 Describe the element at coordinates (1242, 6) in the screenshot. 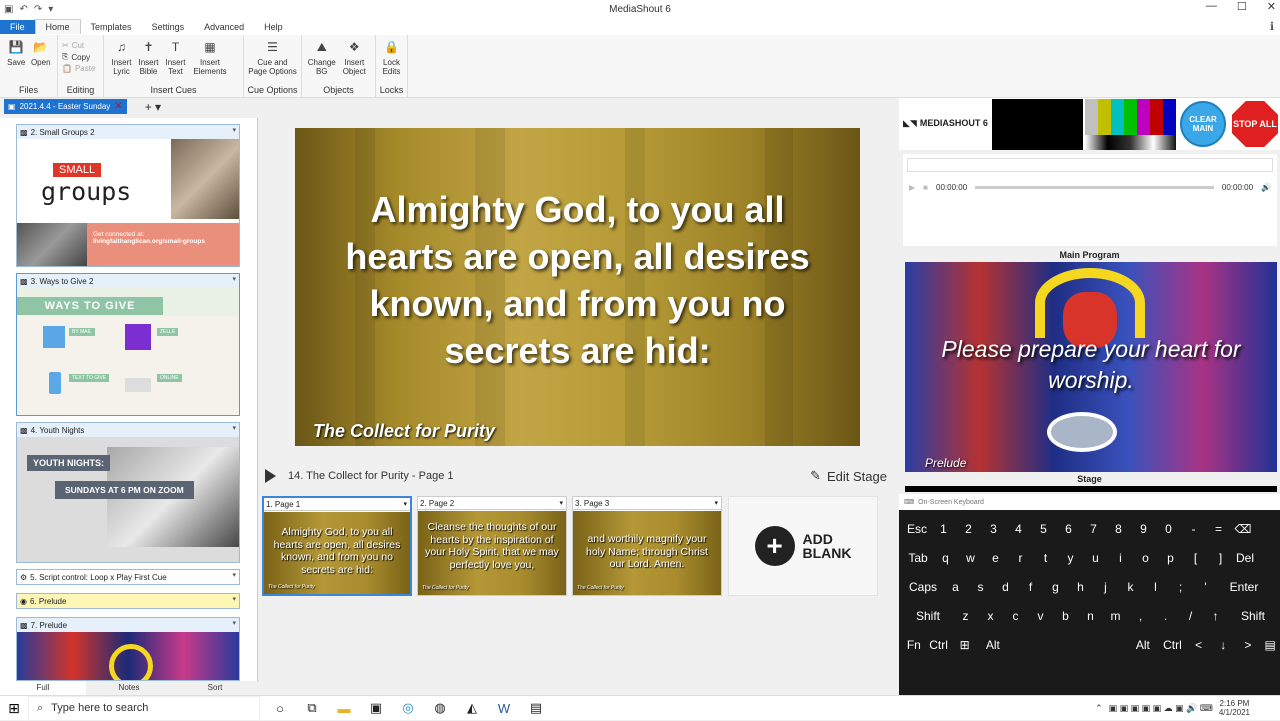

I see `maximize-icon: ☐` at that location.